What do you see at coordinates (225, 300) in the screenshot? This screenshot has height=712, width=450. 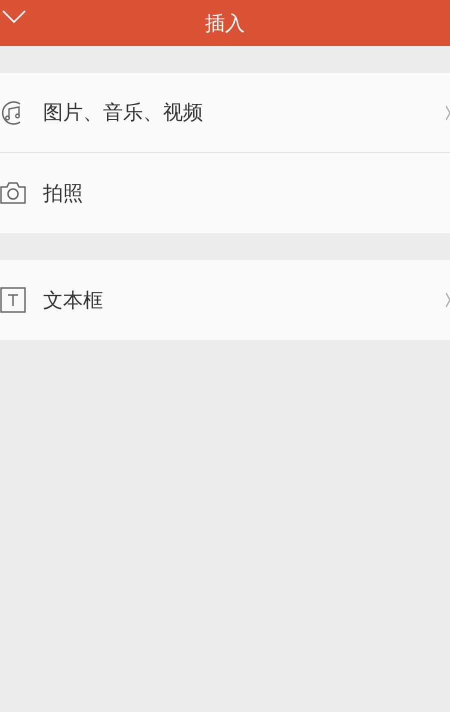 I see `menu-item: 文本框` at bounding box center [225, 300].